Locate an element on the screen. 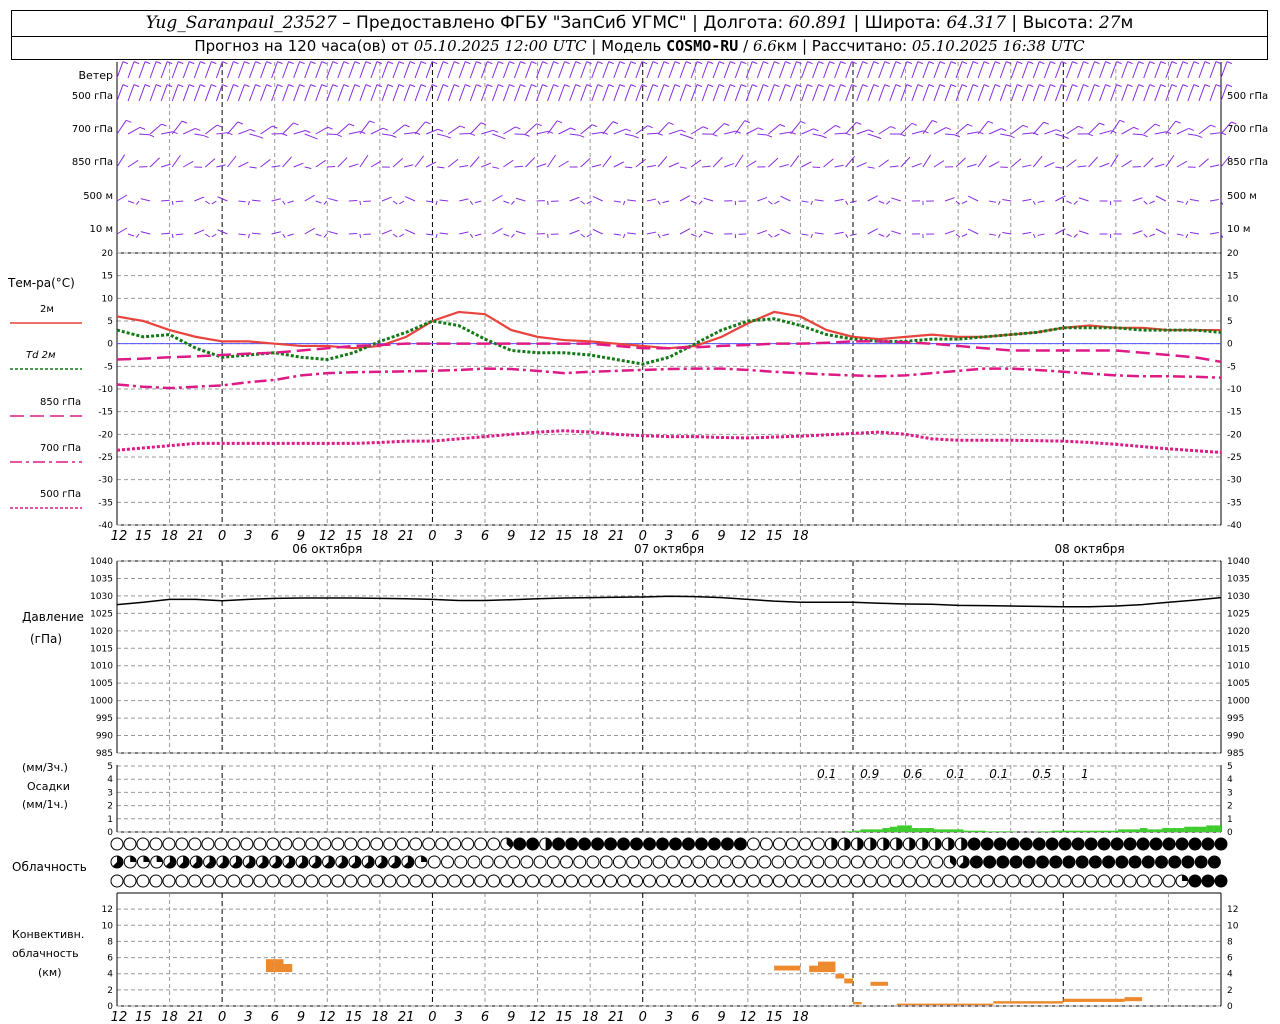 This screenshot has height=1024, width=1280. time-tick-bottom: 6 is located at coordinates (275, 1017).